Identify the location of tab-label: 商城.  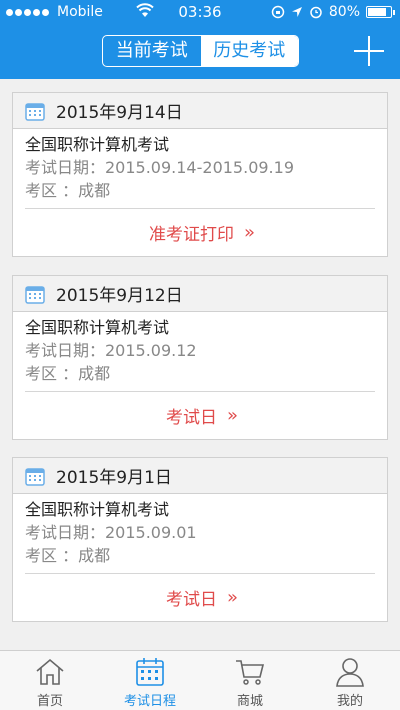
(249, 701).